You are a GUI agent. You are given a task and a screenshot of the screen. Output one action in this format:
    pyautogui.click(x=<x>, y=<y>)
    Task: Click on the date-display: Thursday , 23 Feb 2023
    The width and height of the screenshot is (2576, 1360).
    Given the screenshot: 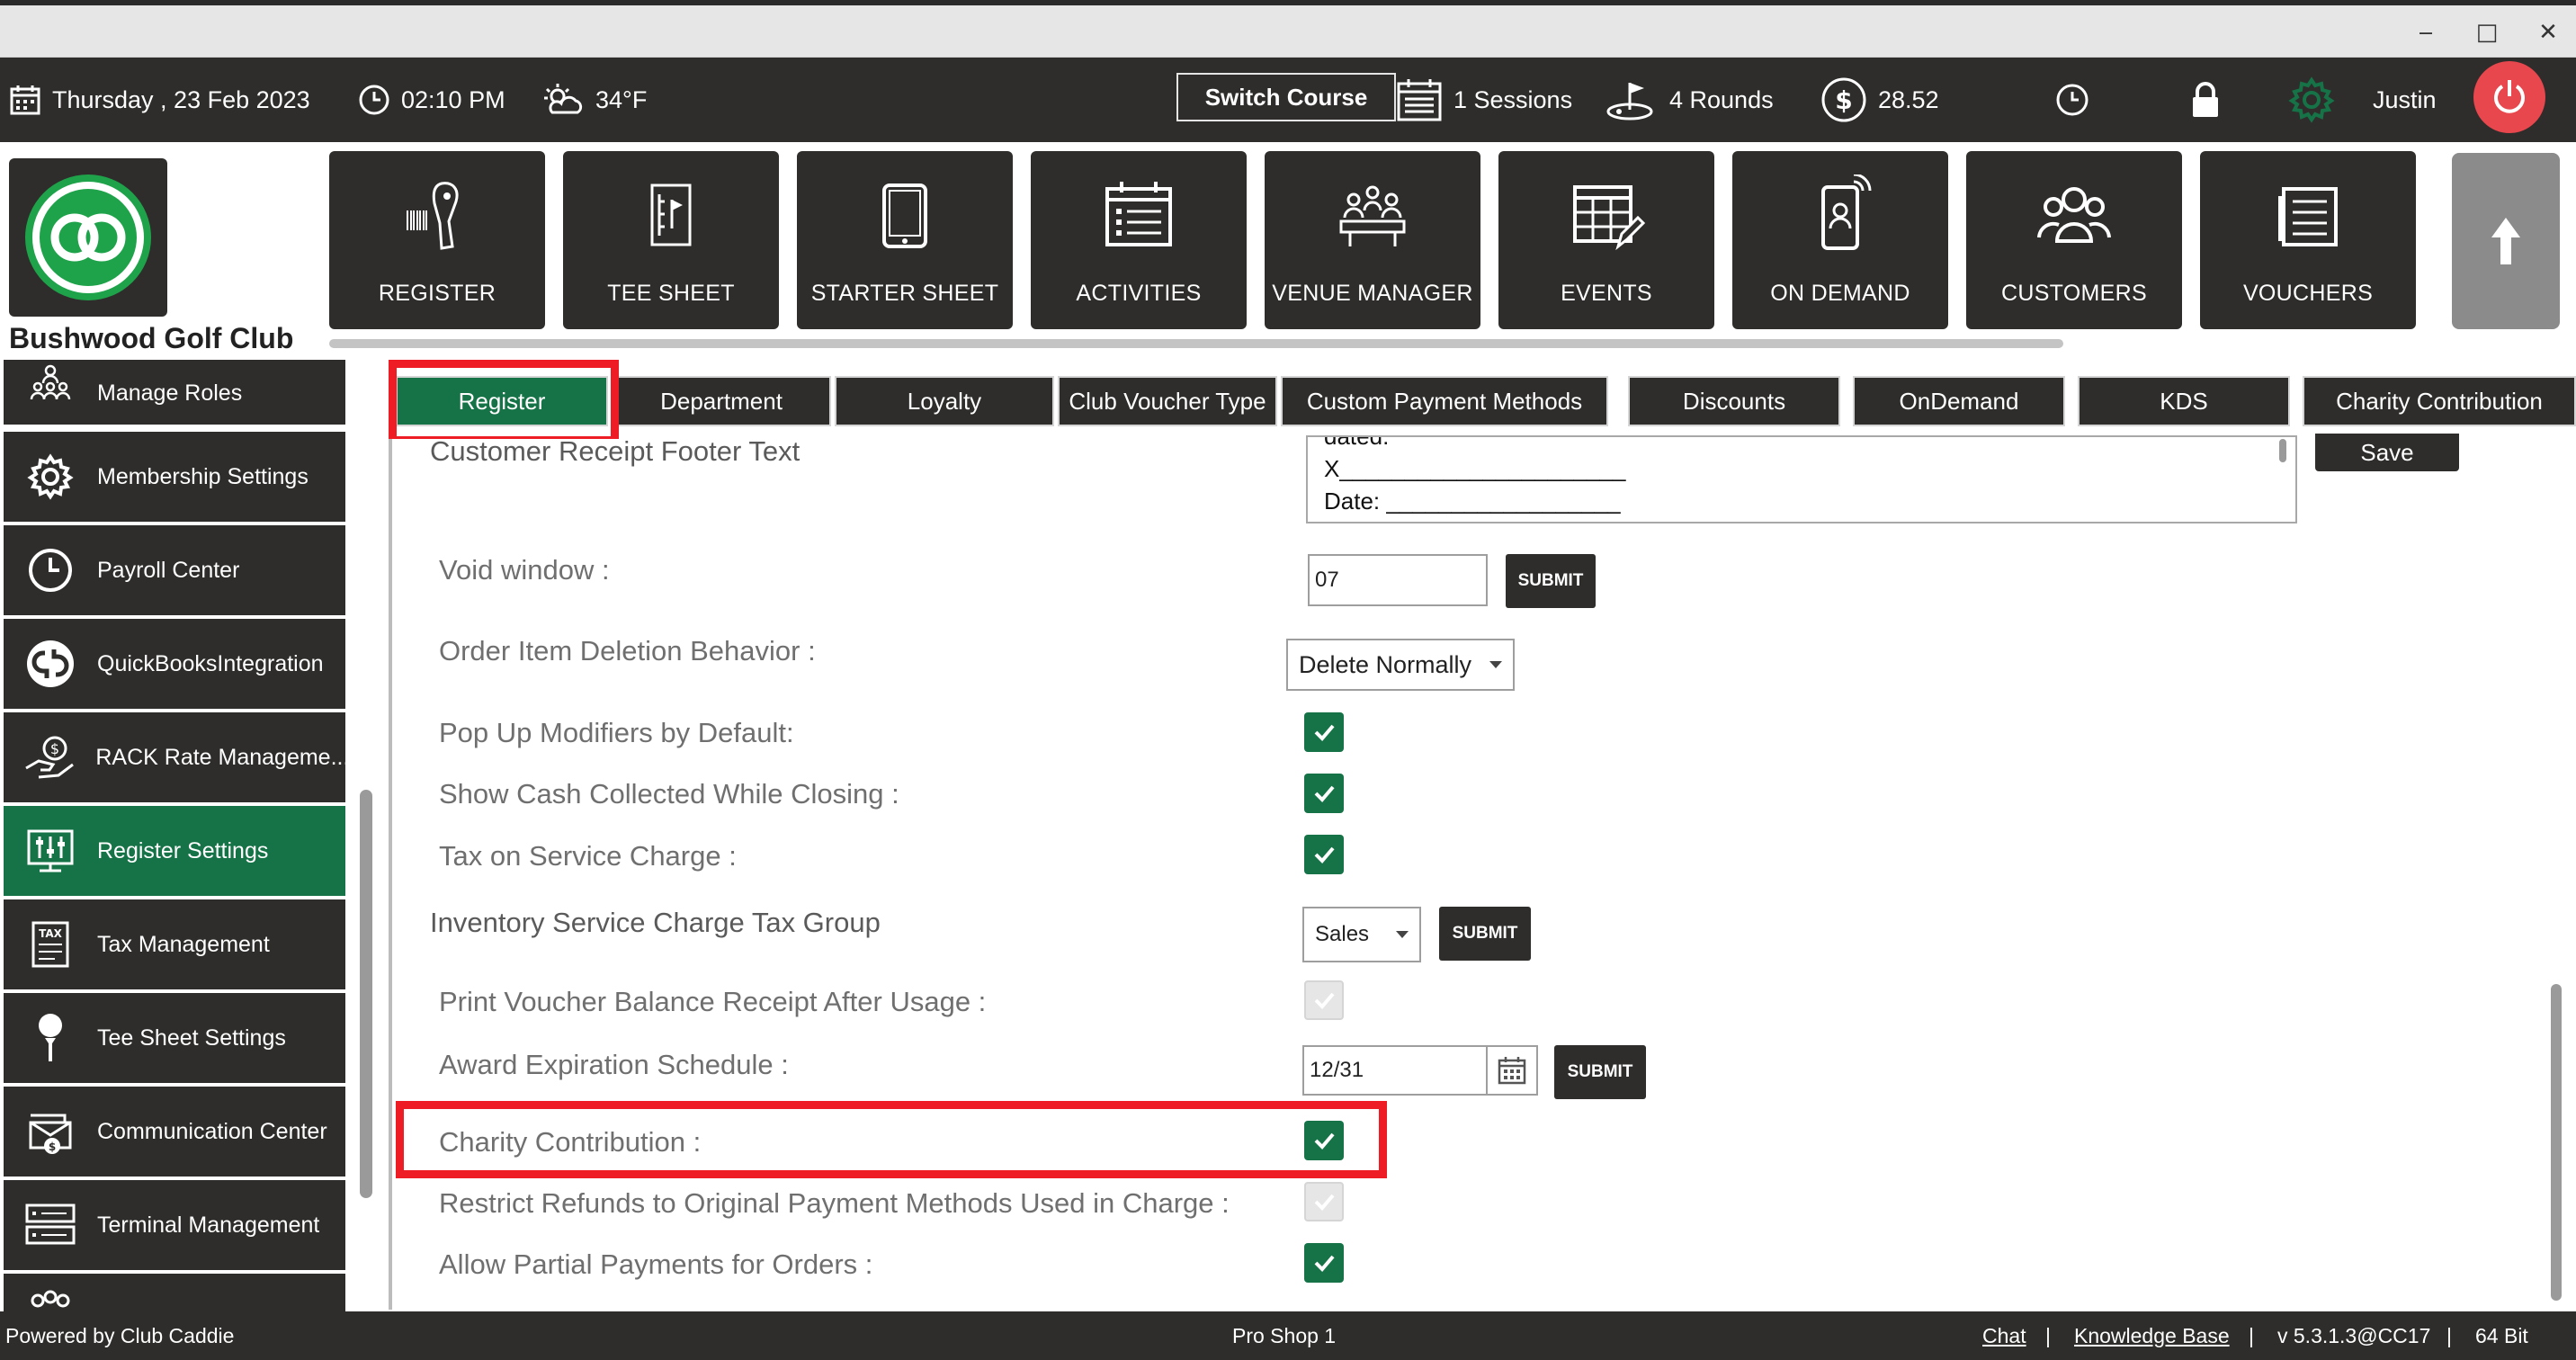 What is the action you would take?
    pyautogui.click(x=159, y=100)
    